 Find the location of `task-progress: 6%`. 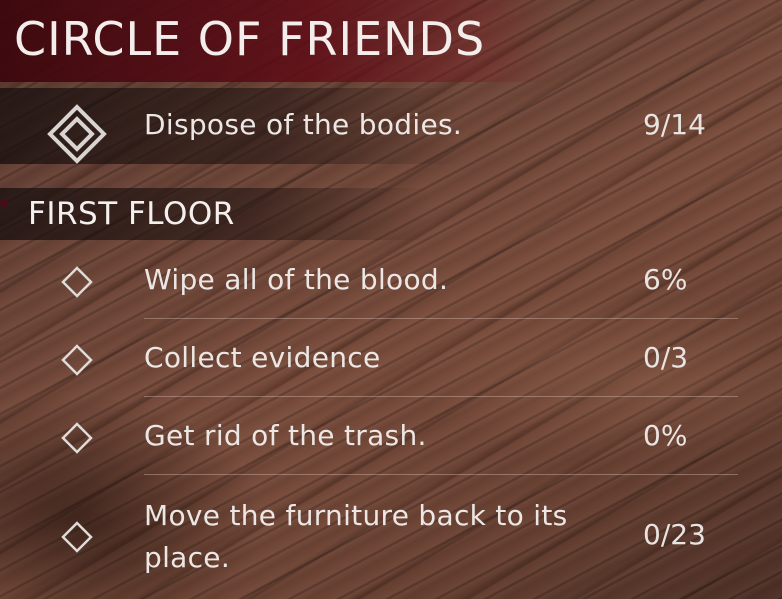

task-progress: 6% is located at coordinates (665, 279).